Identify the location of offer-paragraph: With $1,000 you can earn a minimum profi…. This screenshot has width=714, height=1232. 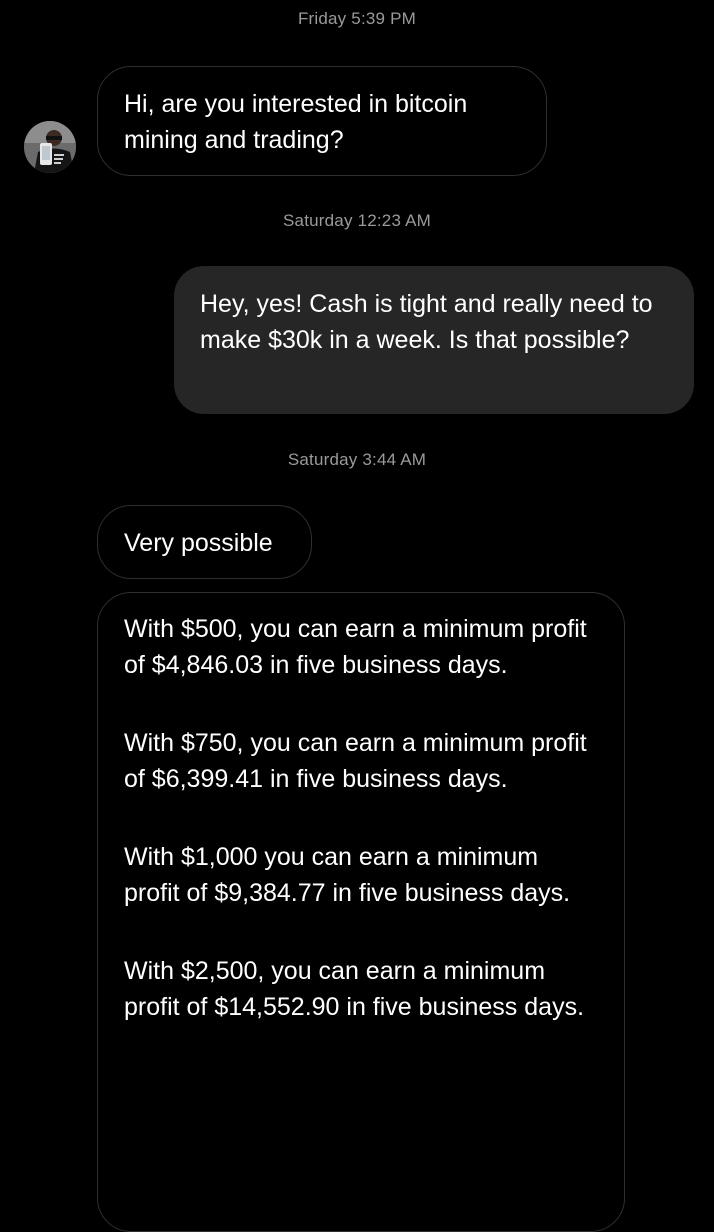
(347, 875).